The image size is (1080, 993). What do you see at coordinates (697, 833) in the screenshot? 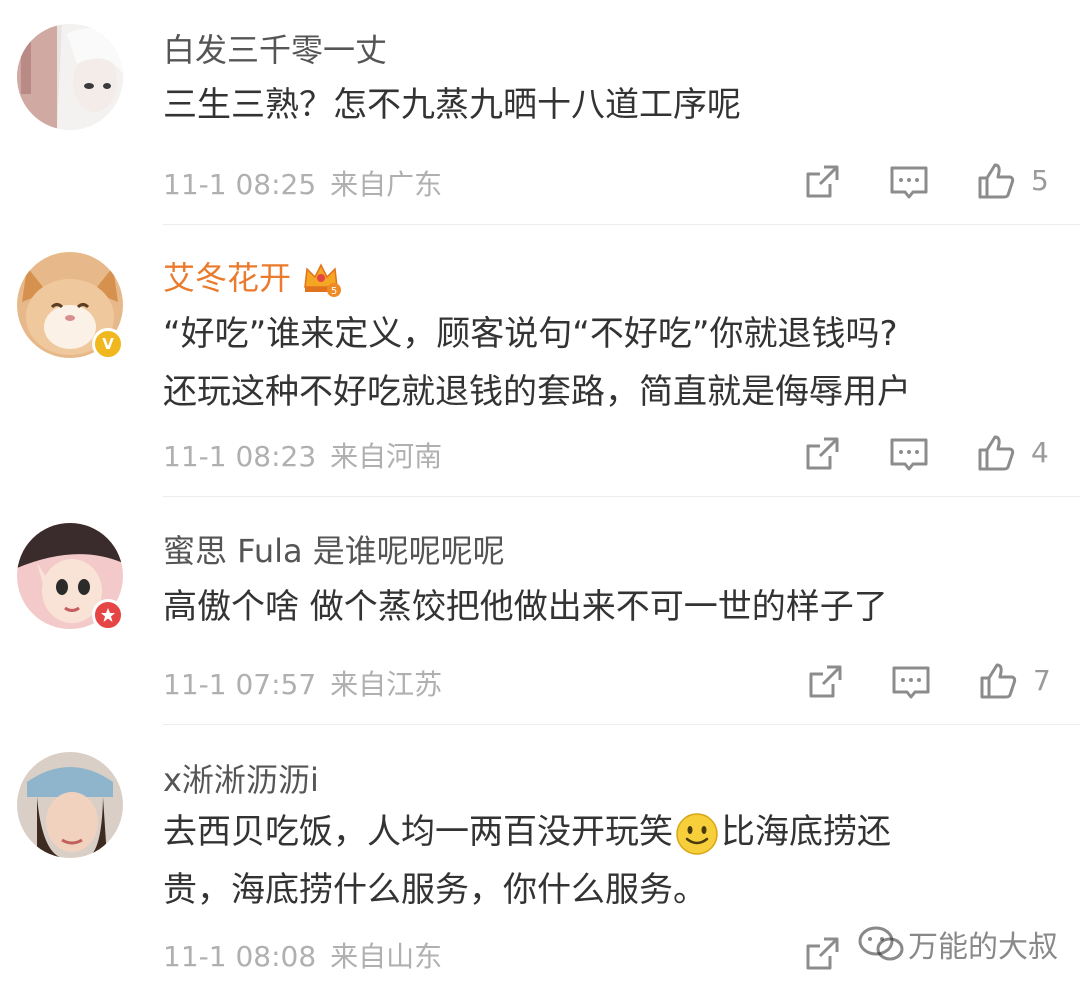
I see `smile-emoji-icon` at bounding box center [697, 833].